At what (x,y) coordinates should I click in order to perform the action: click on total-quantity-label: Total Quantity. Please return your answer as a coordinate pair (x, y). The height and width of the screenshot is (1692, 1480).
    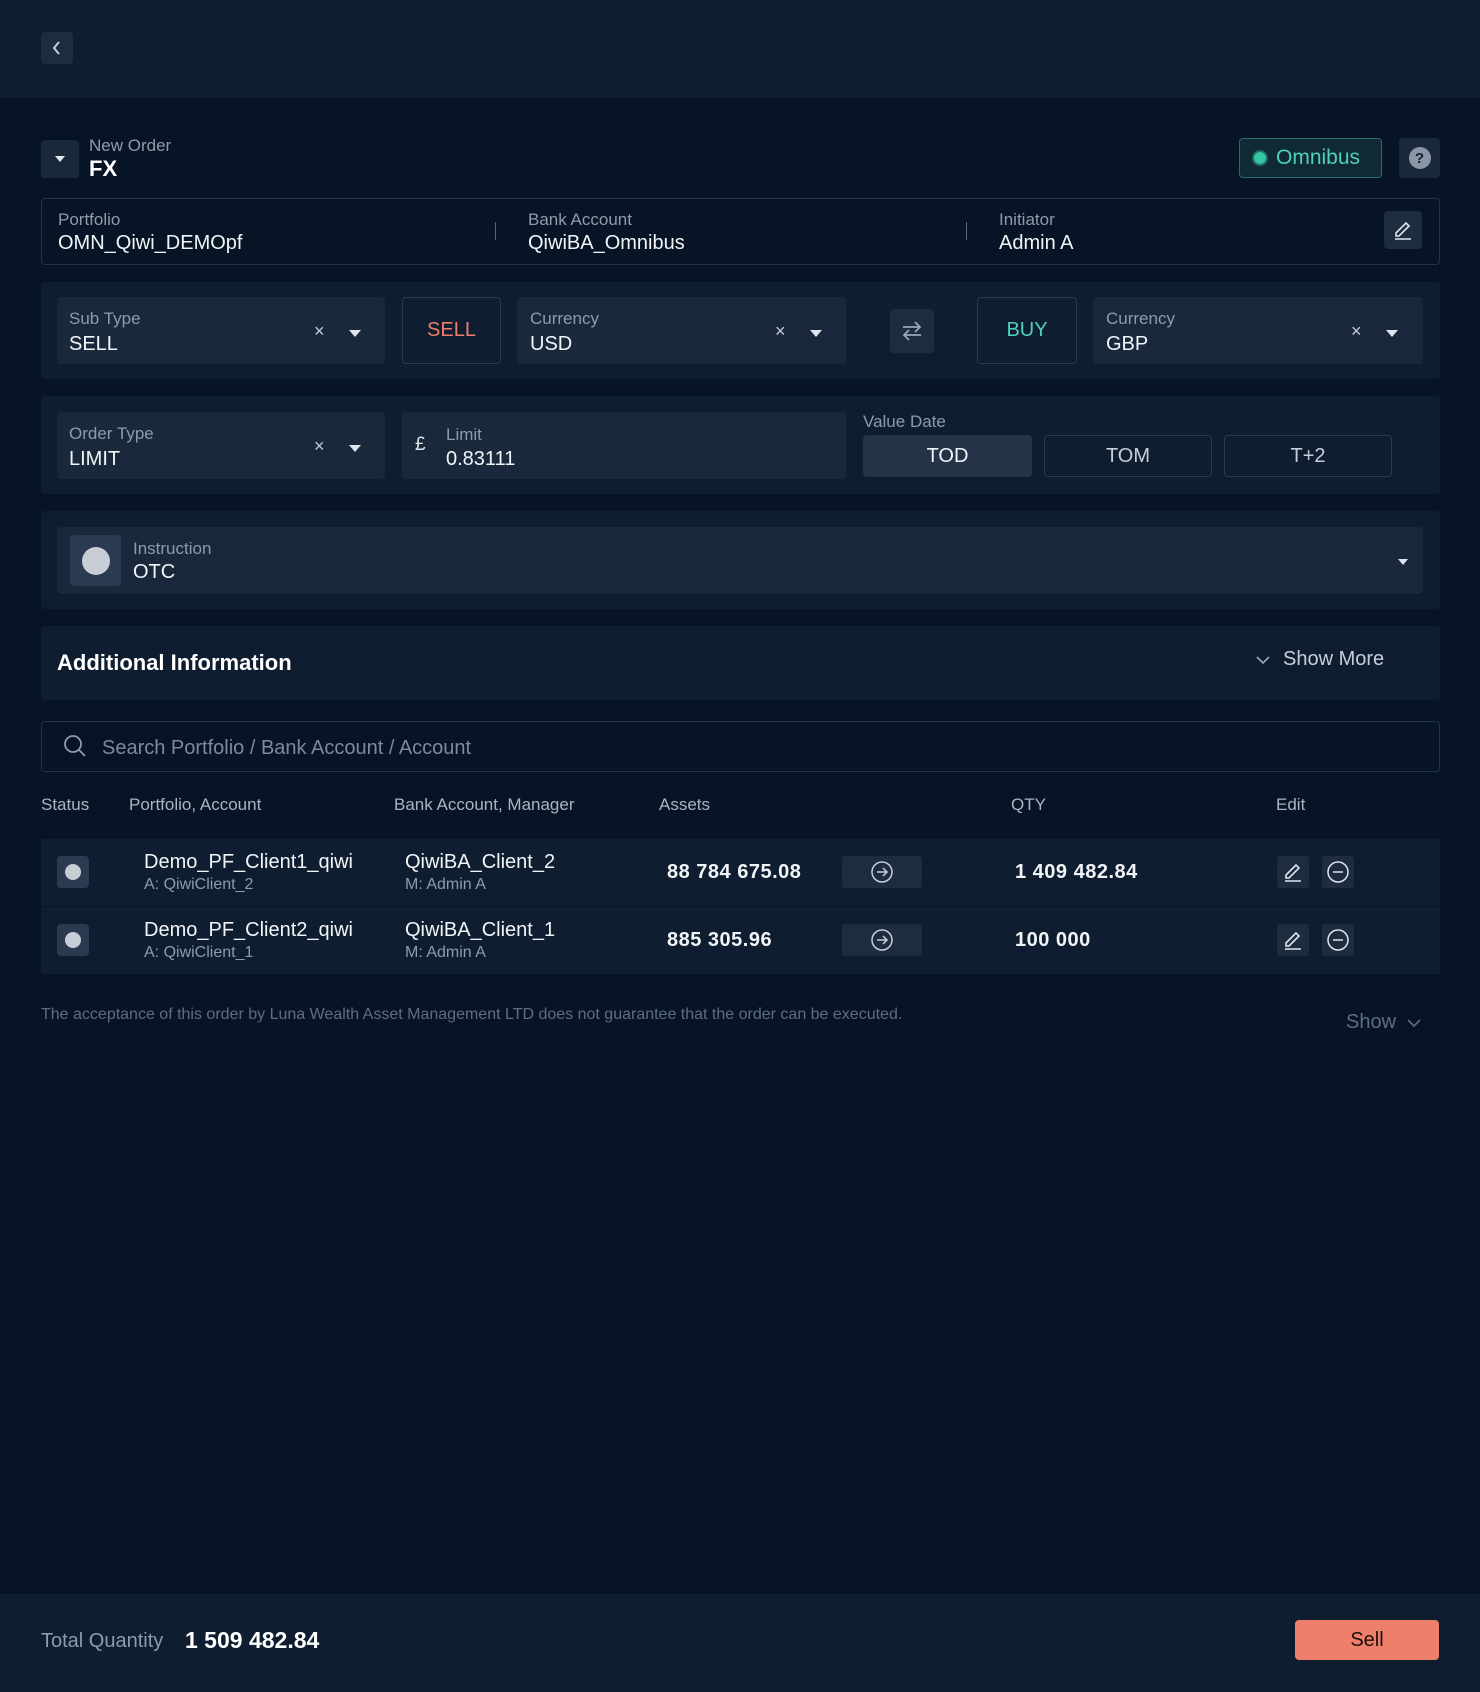
    Looking at the image, I should click on (102, 1641).